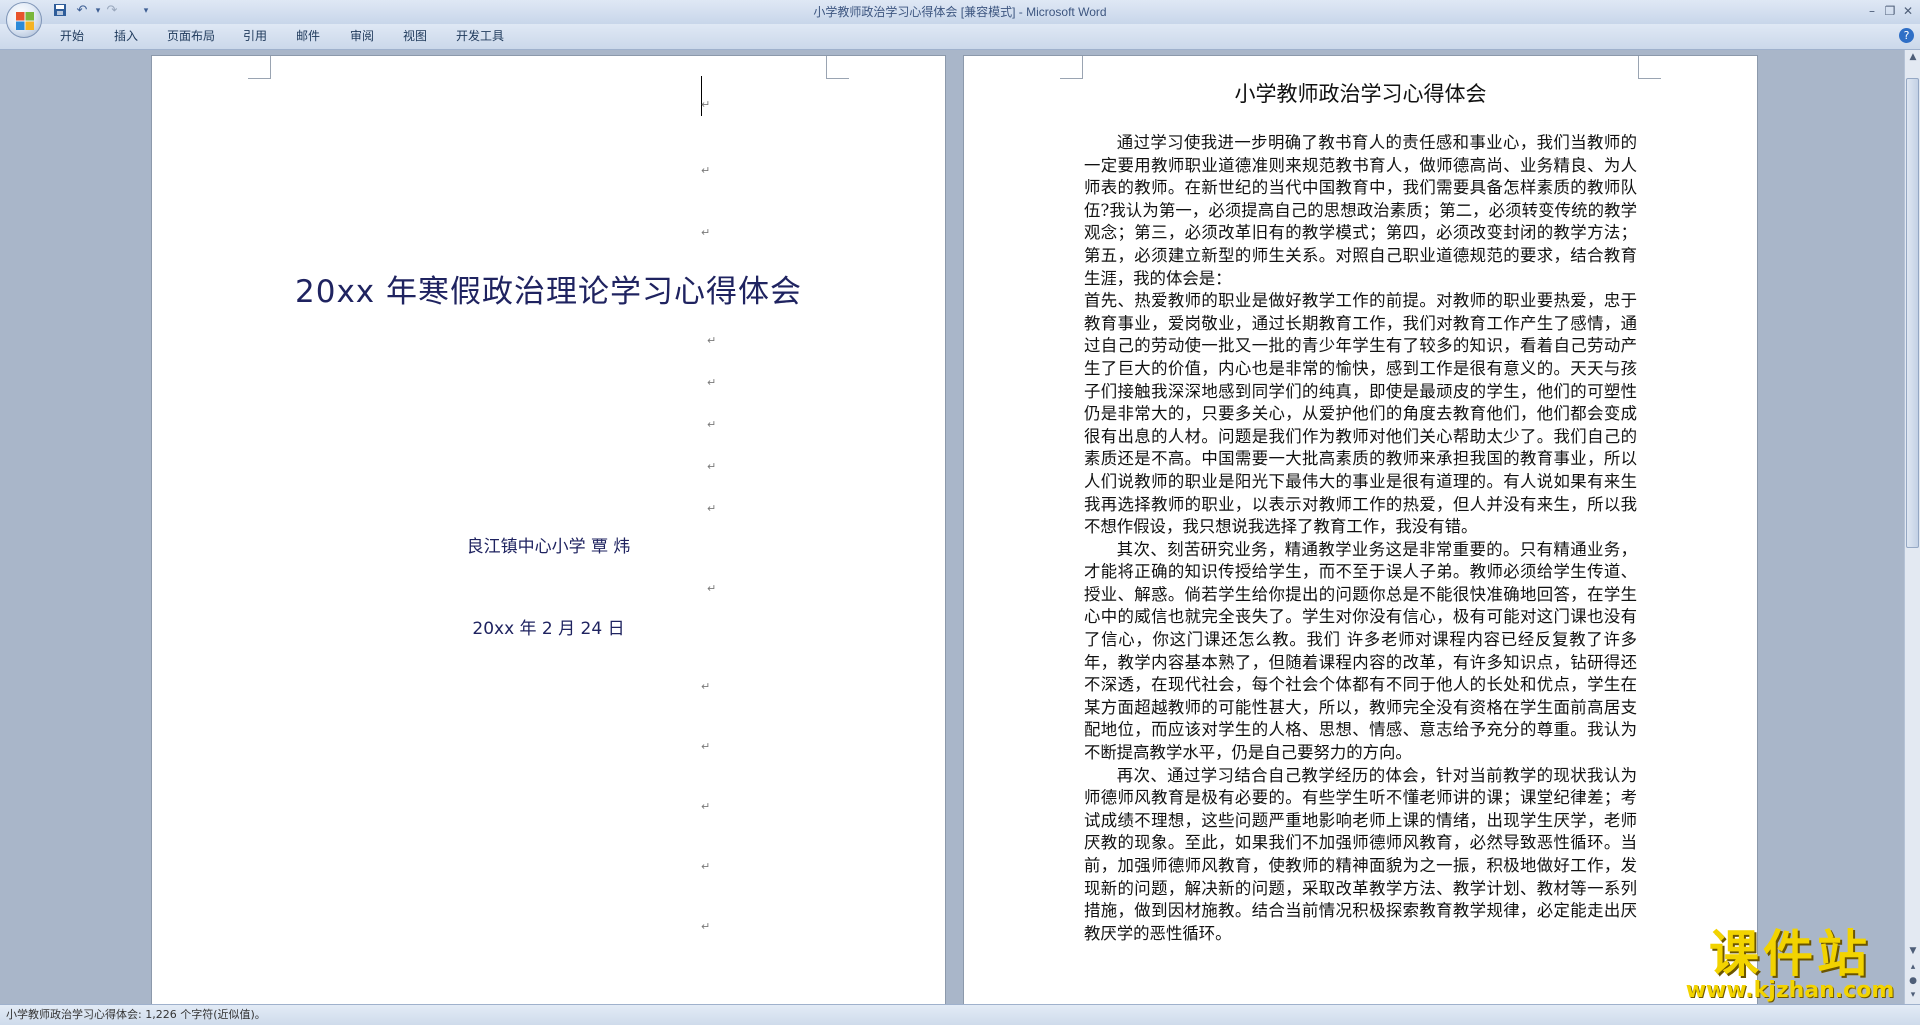  Describe the element at coordinates (1360, 94) in the screenshot. I see `essay-title: 小学教师政治学习心得体会` at that location.